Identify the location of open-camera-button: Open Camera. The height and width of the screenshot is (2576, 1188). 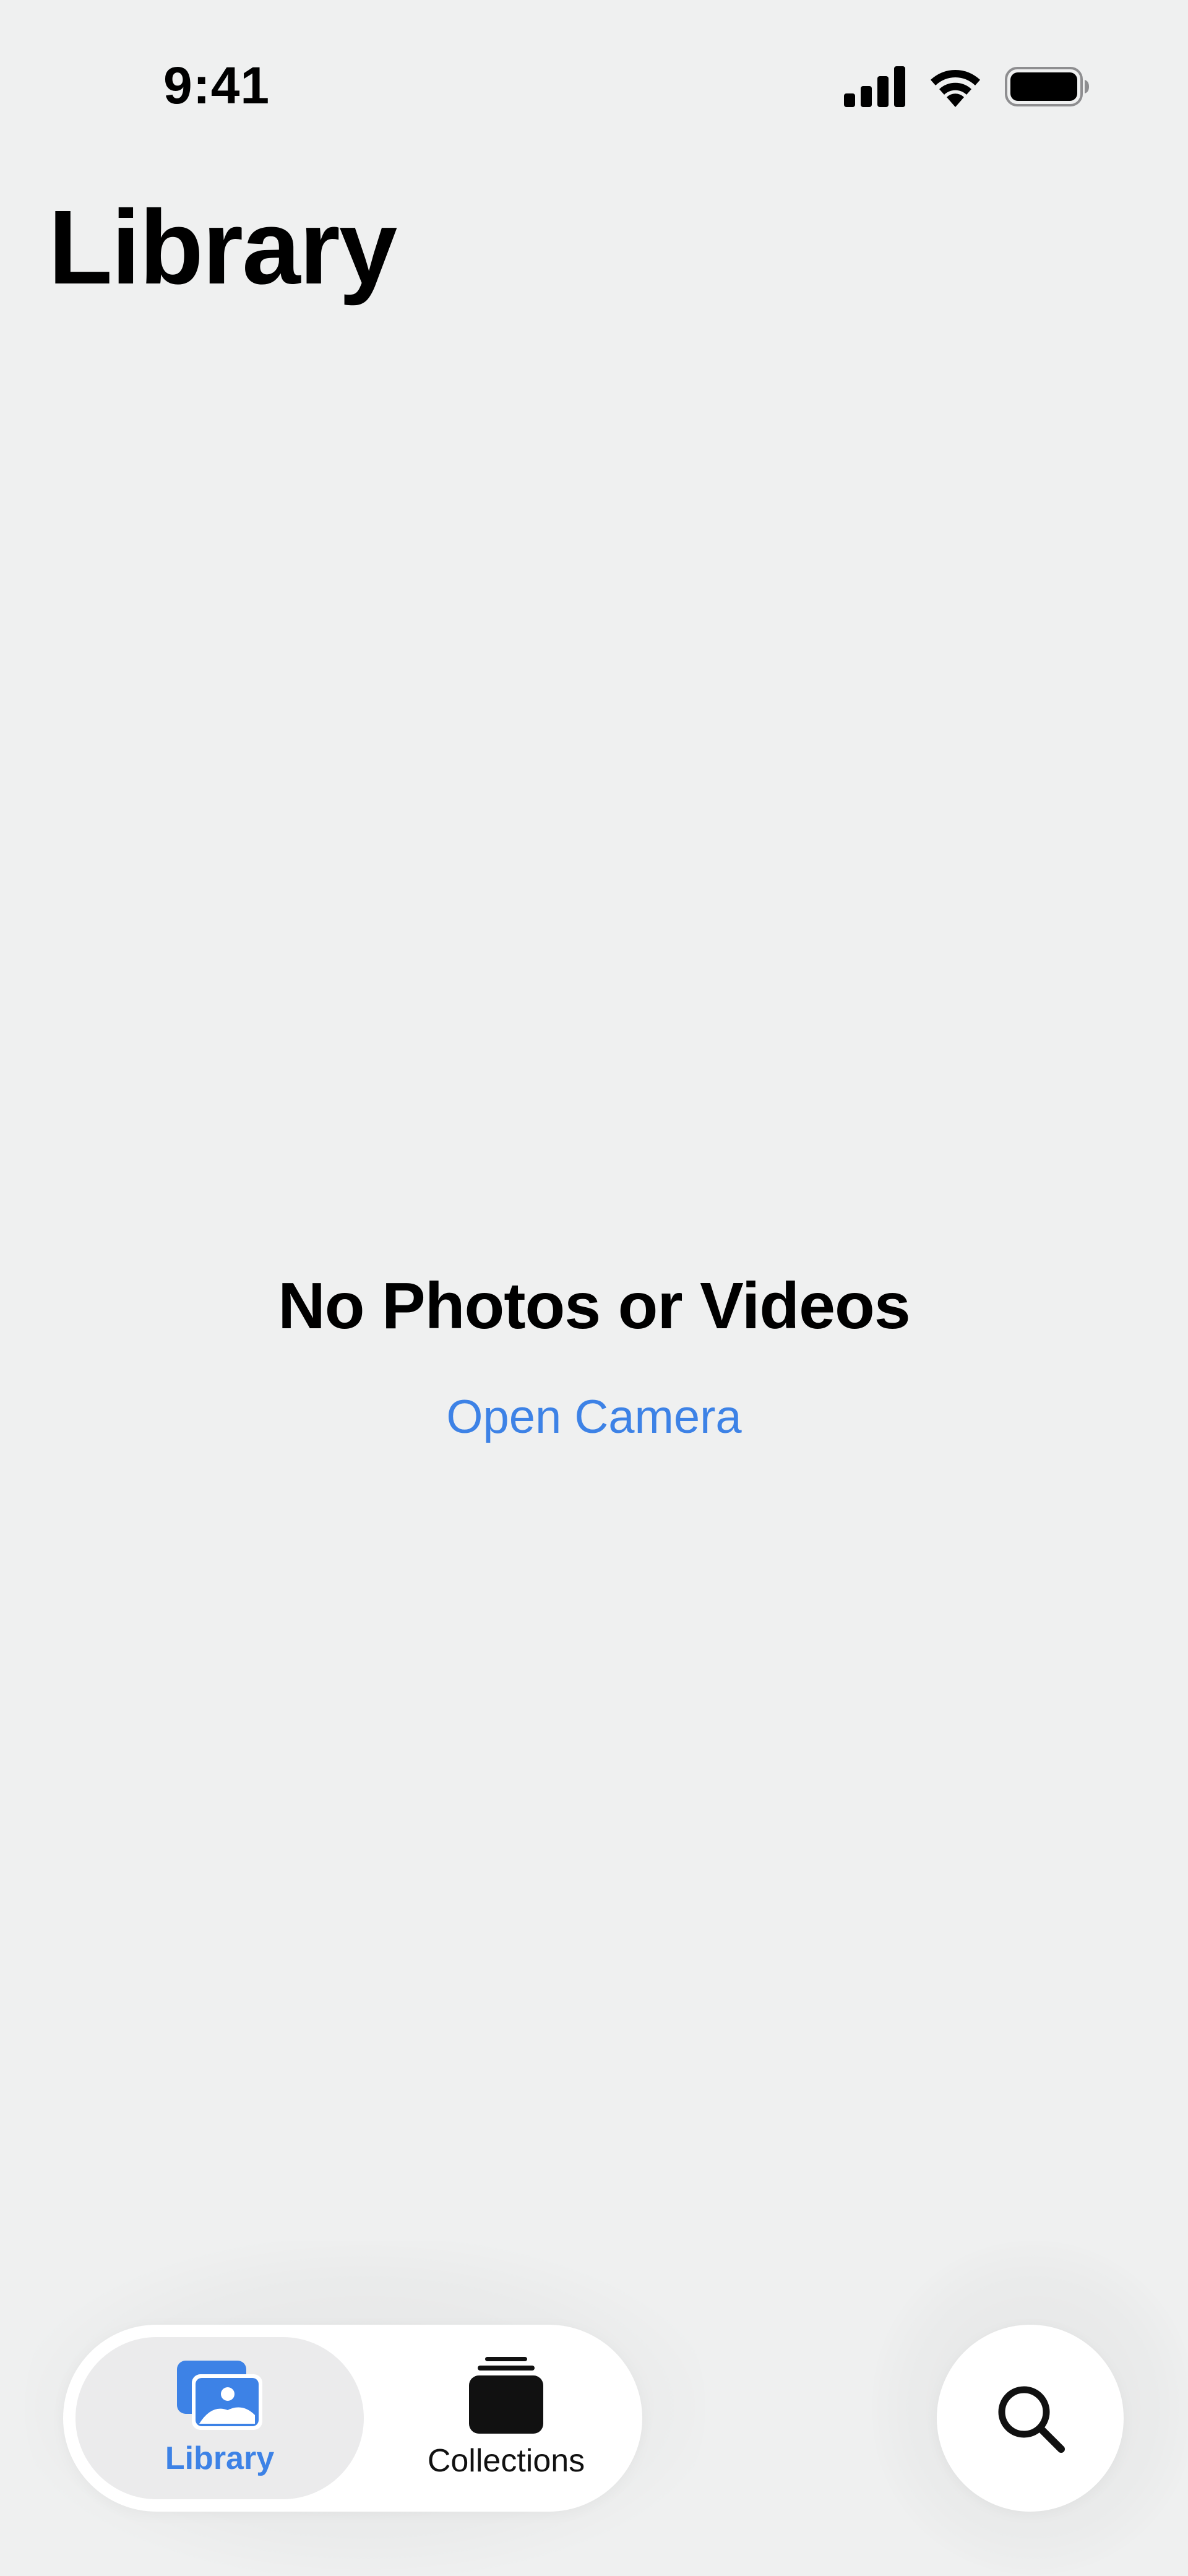
(593, 1417).